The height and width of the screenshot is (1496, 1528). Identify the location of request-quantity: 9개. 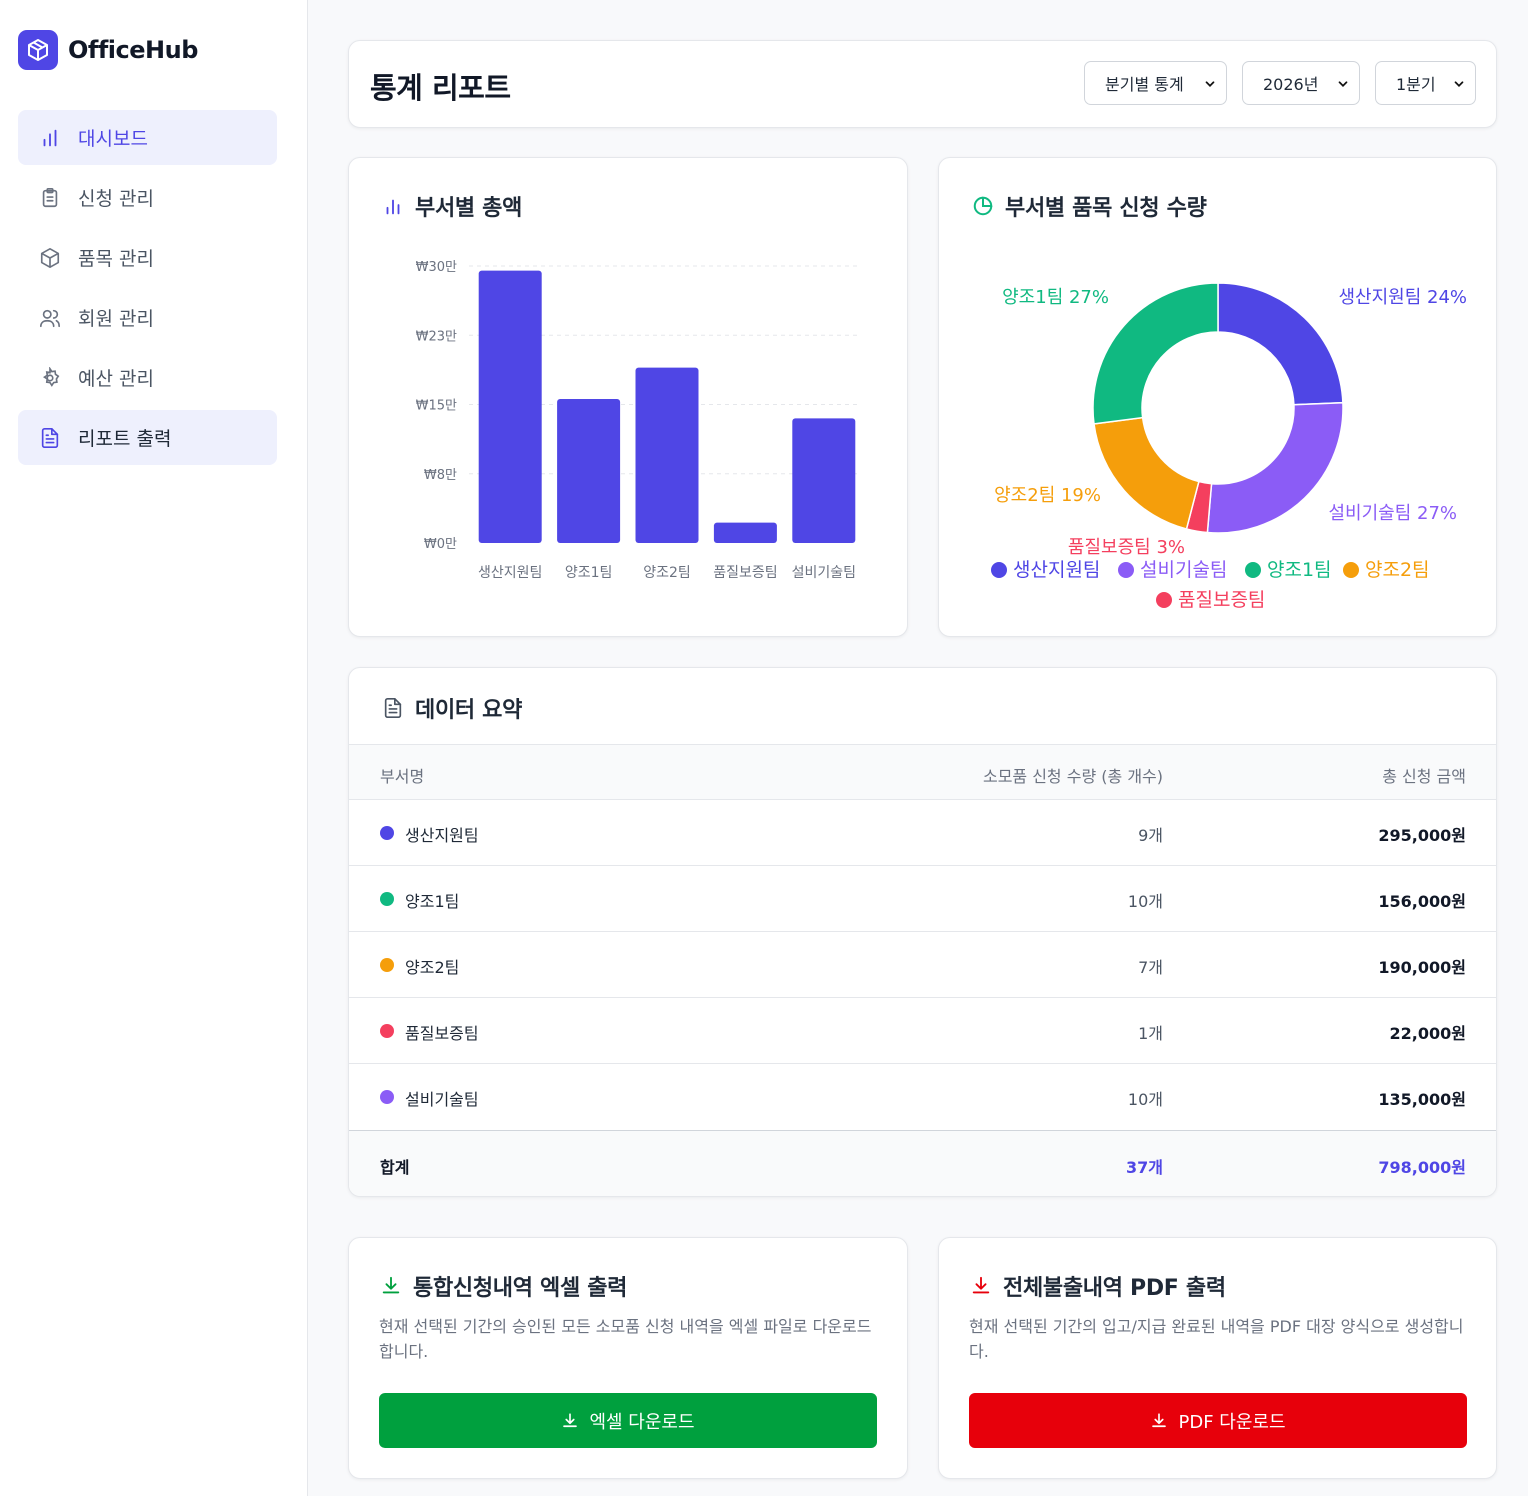
(1150, 835).